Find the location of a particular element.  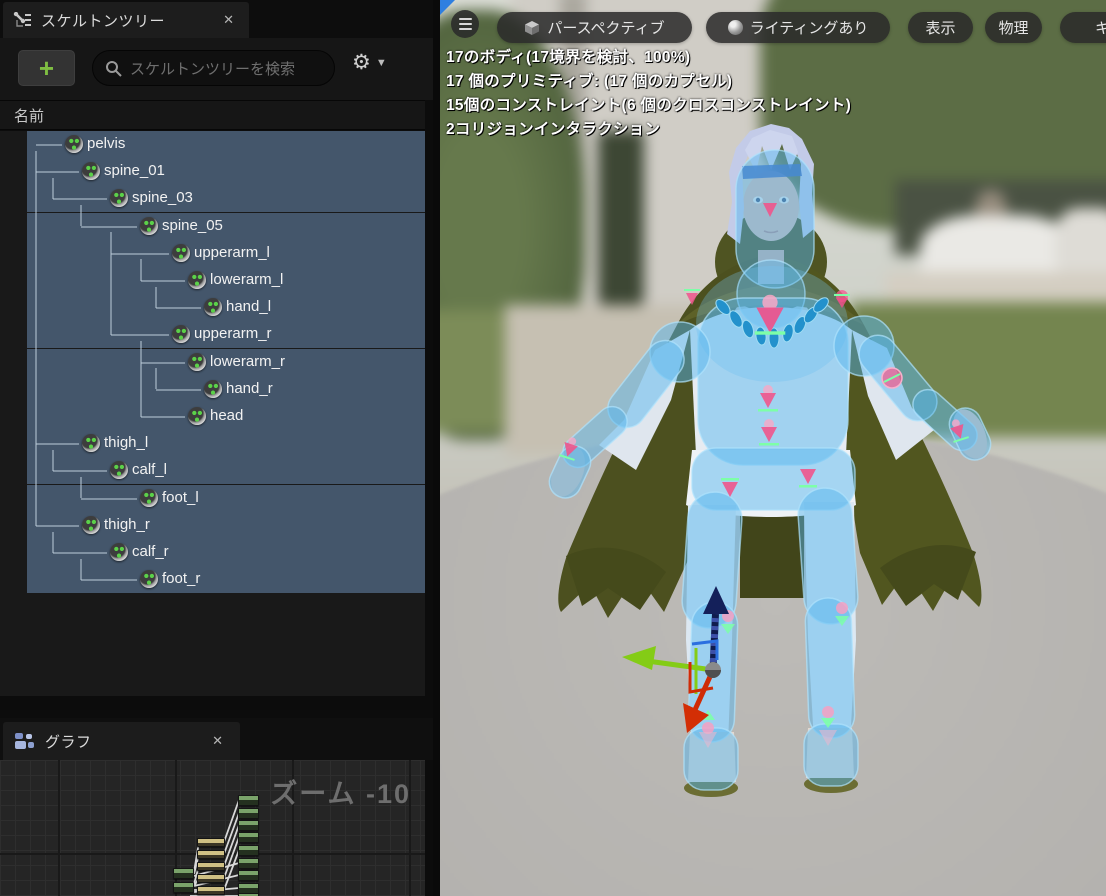

tab-skeleton-tree: スケルトンツリー ✕ is located at coordinates (126, 20).